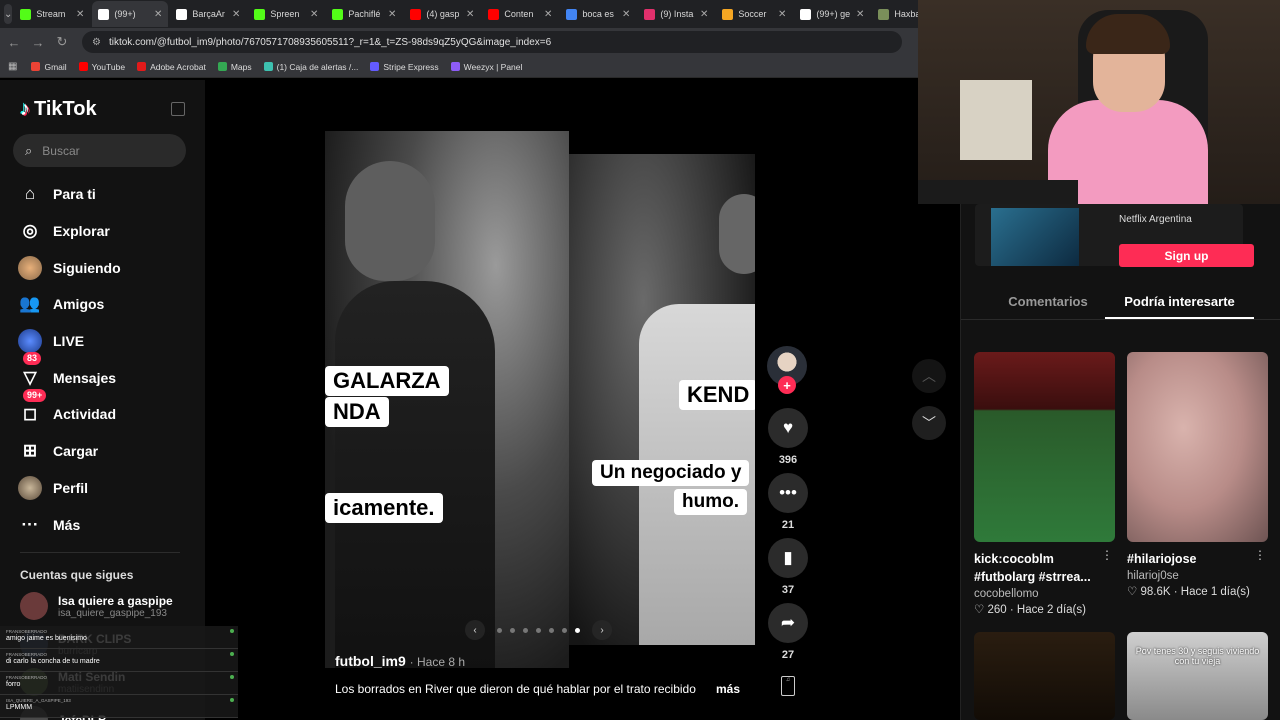 This screenshot has height=720, width=1280. What do you see at coordinates (234, 67) in the screenshot?
I see `bookmark-item: Maps` at bounding box center [234, 67].